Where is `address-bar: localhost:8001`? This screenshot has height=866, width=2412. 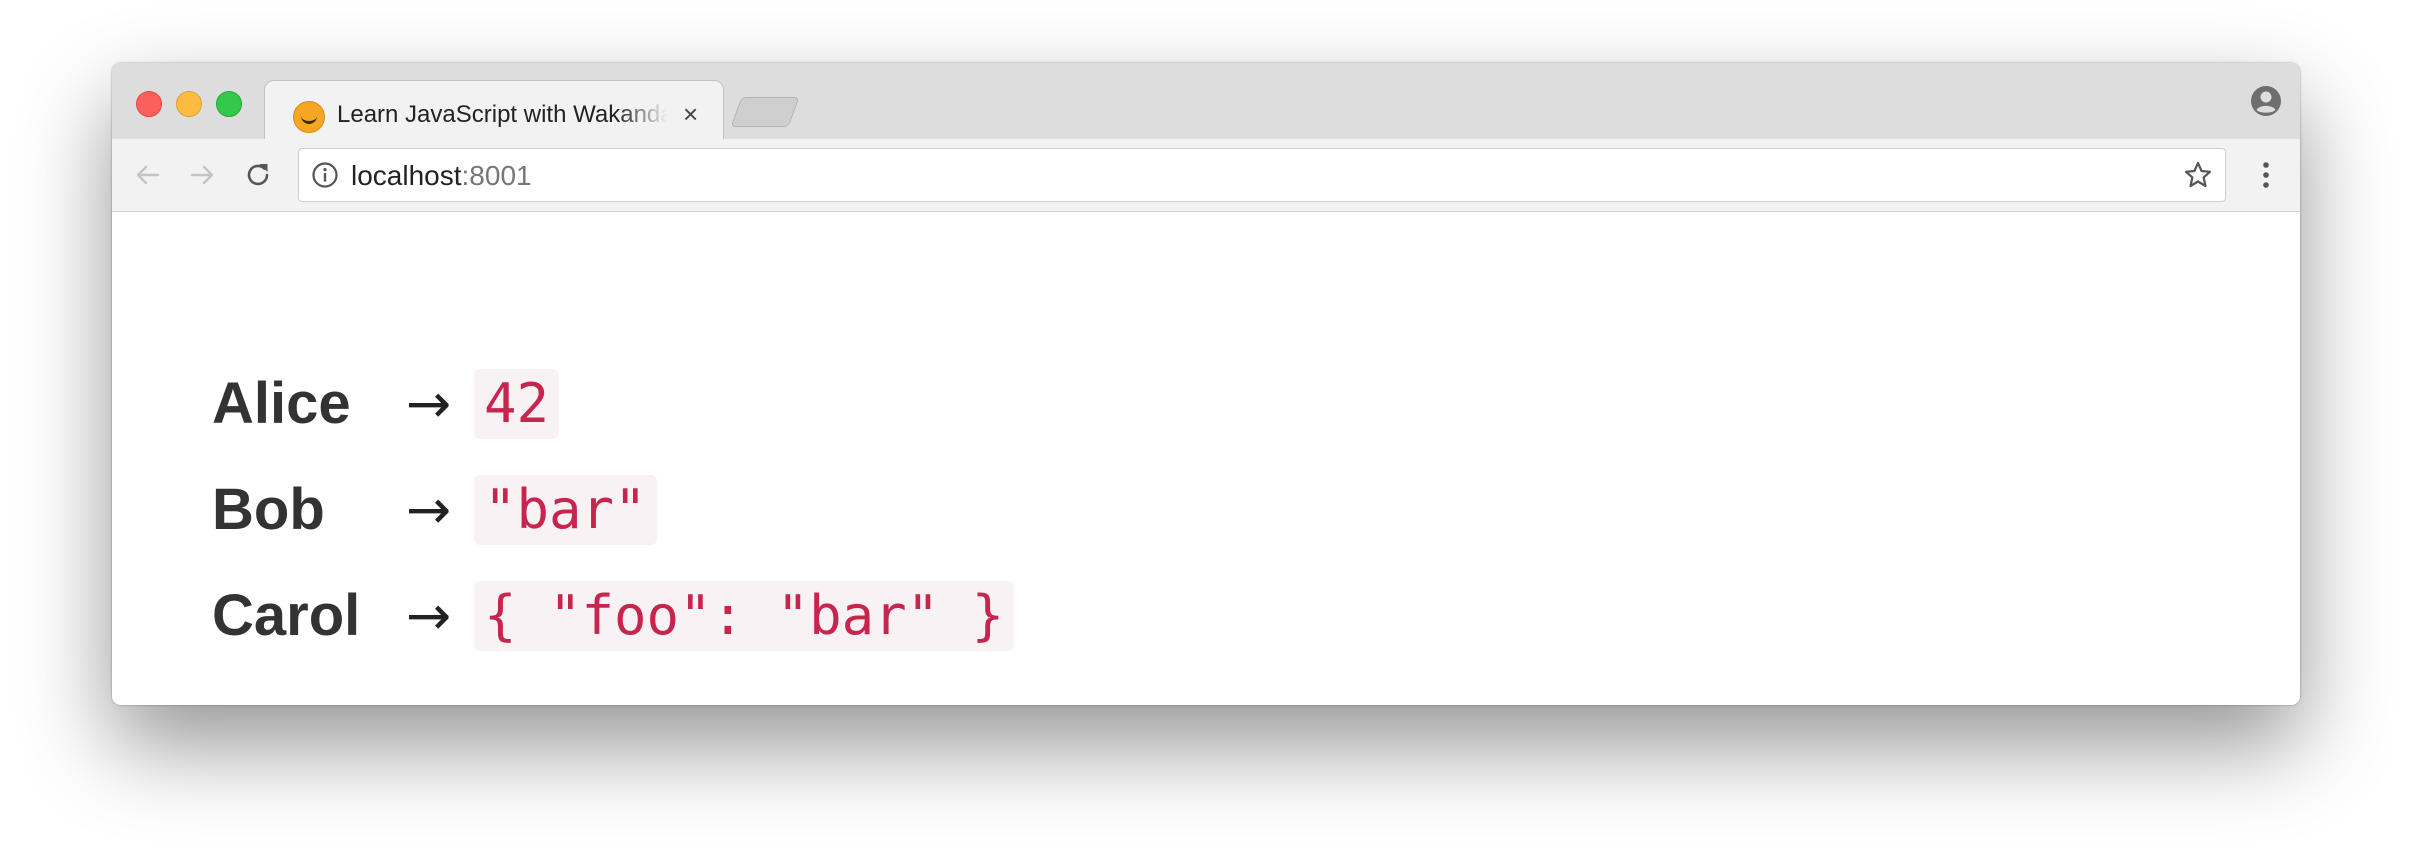
address-bar: localhost:8001 is located at coordinates (1262, 175).